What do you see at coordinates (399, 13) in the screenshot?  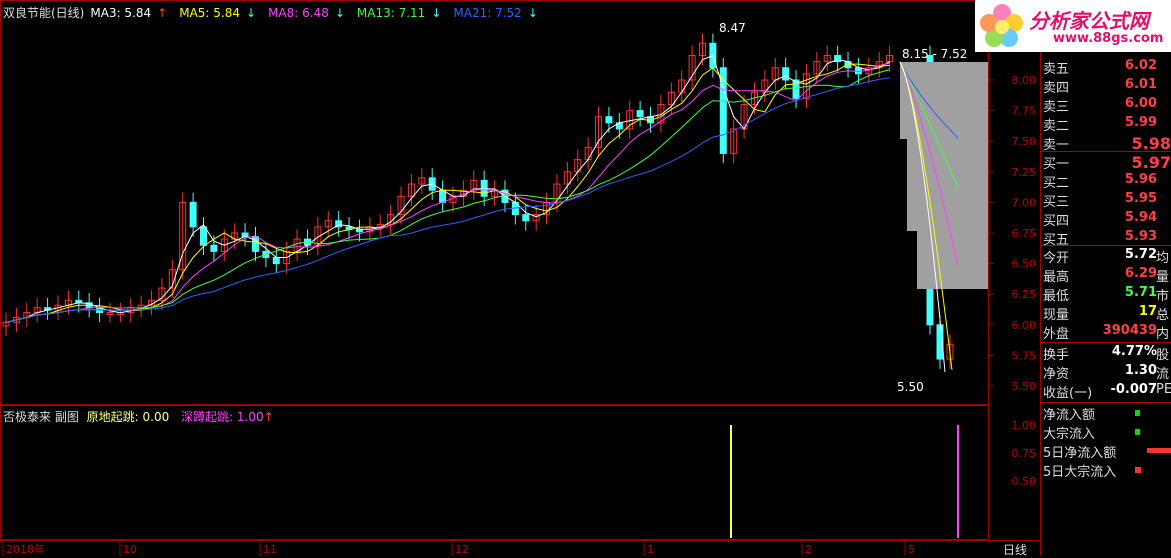 I see `ma13-label: MA13: 7.11 ↓` at bounding box center [399, 13].